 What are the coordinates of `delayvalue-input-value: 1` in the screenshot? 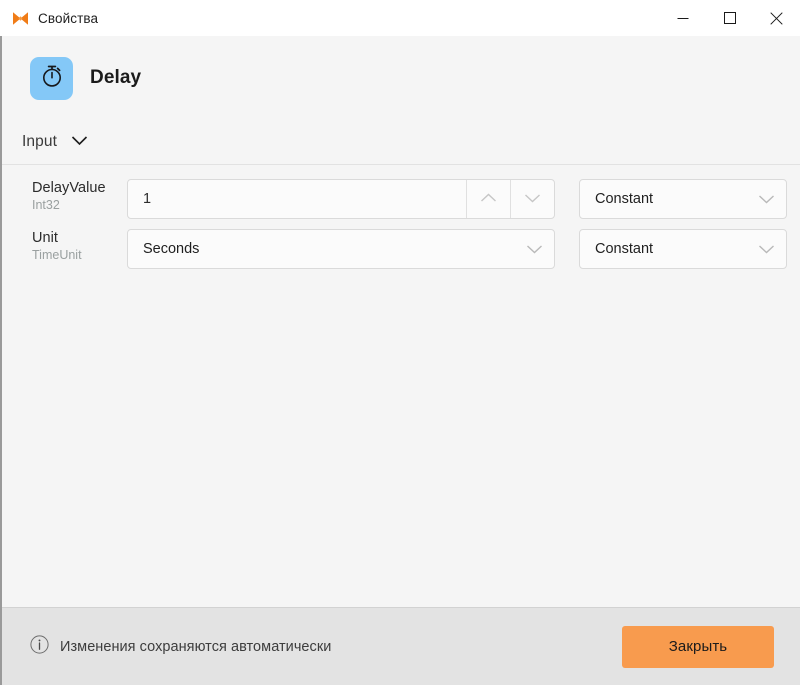 It's located at (147, 199).